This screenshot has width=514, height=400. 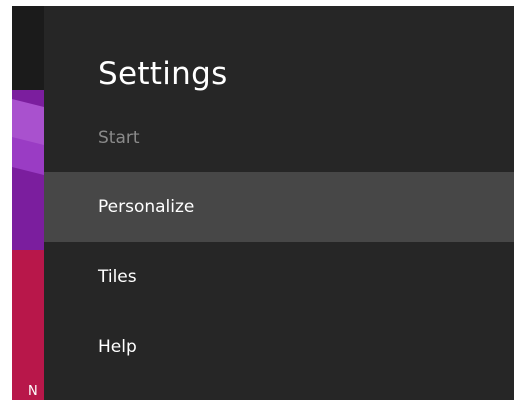 I want to click on red-tile: N, so click(x=28, y=325).